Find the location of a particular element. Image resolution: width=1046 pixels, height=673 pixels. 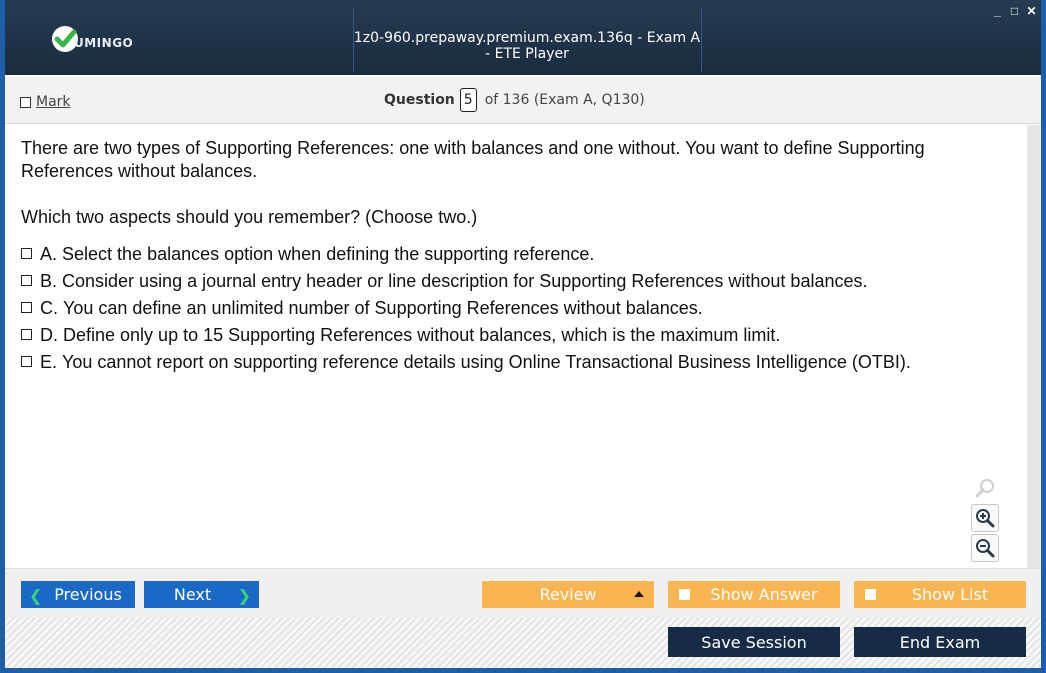

show-answer-checkbox is located at coordinates (684, 594).